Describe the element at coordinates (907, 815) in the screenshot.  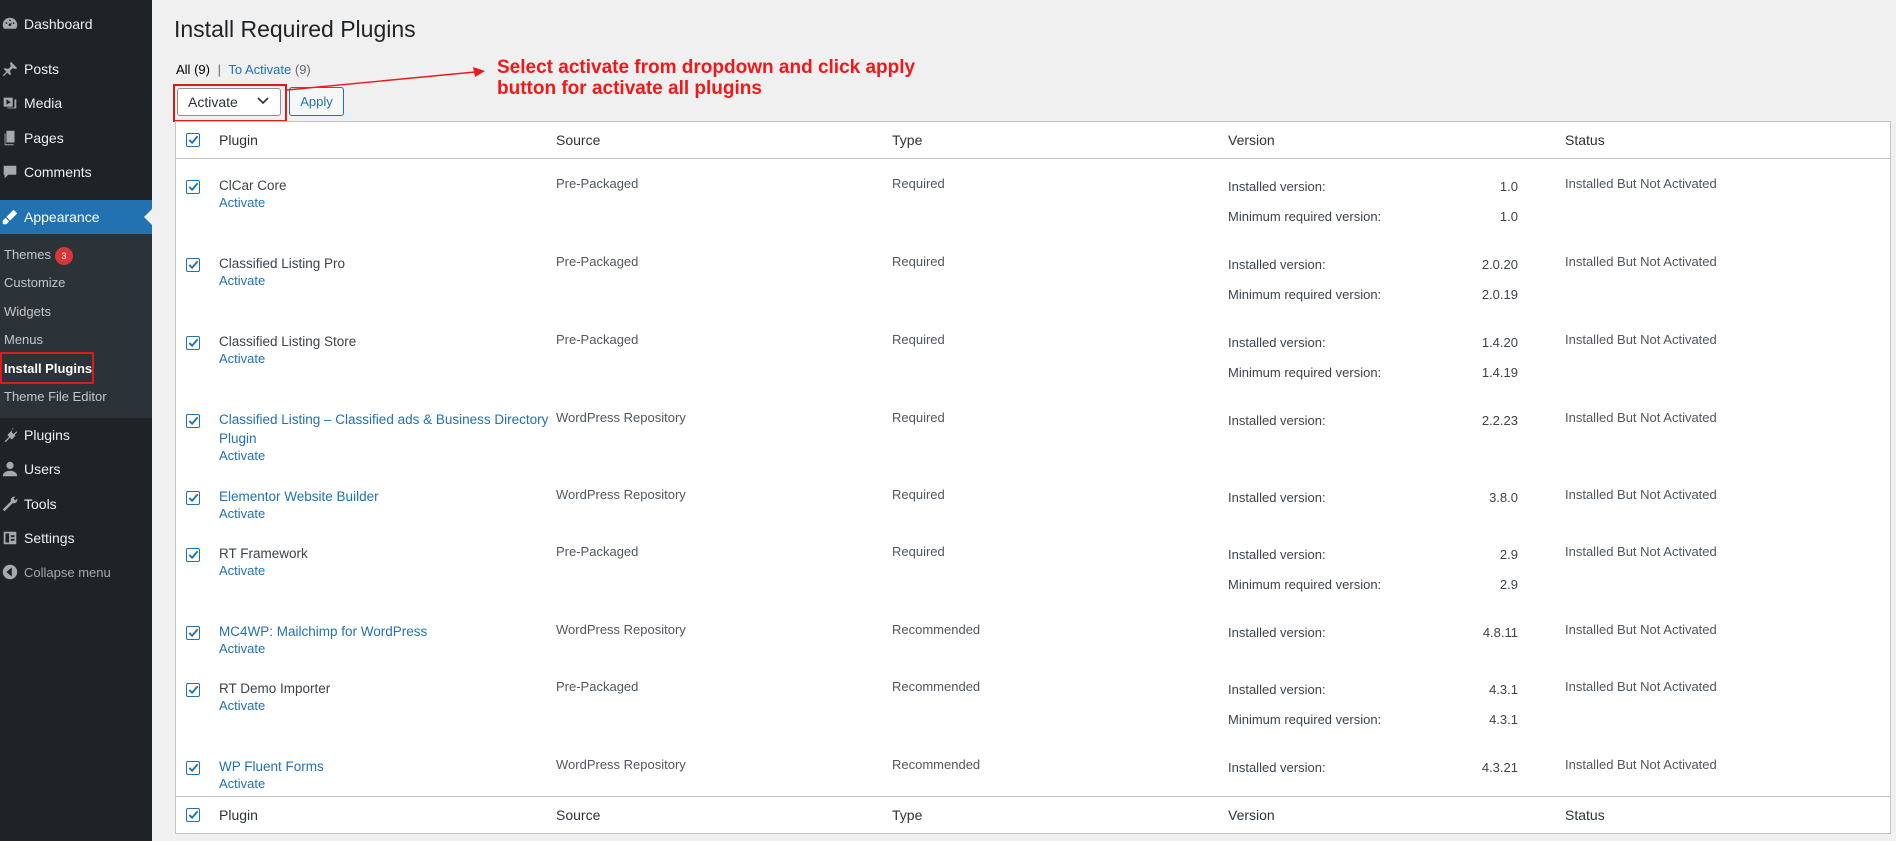
I see `column-footer-type: Type` at that location.